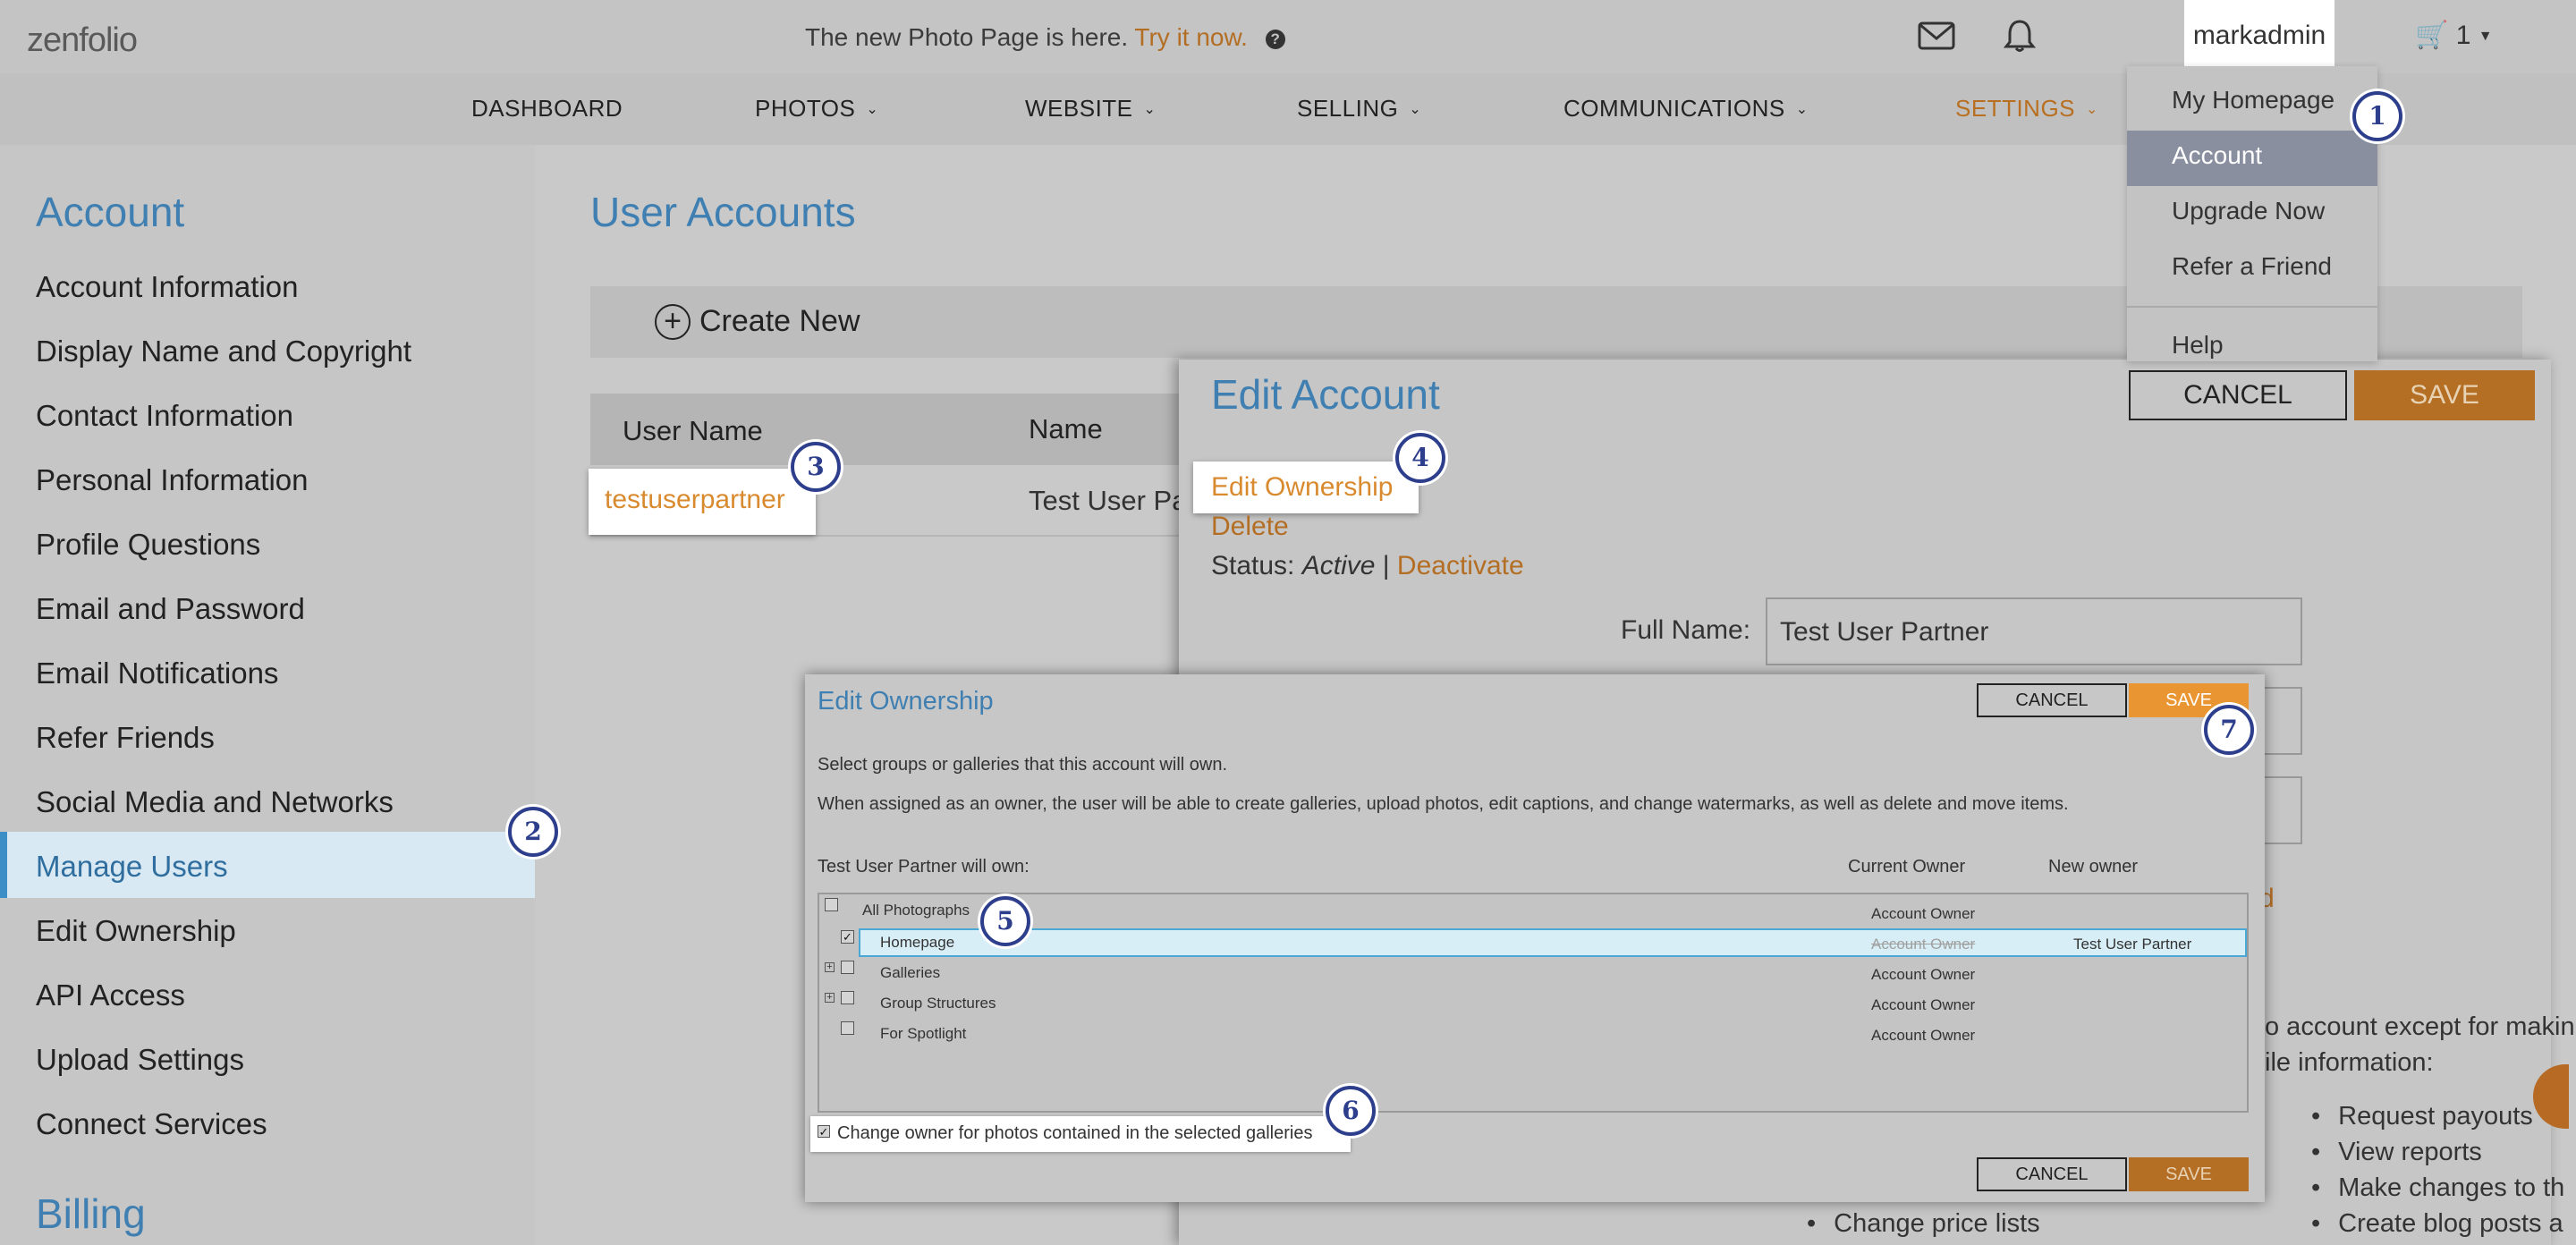 The image size is (2576, 1245). Describe the element at coordinates (2485, 36) in the screenshot. I see `caret-down-icon: ▼` at that location.